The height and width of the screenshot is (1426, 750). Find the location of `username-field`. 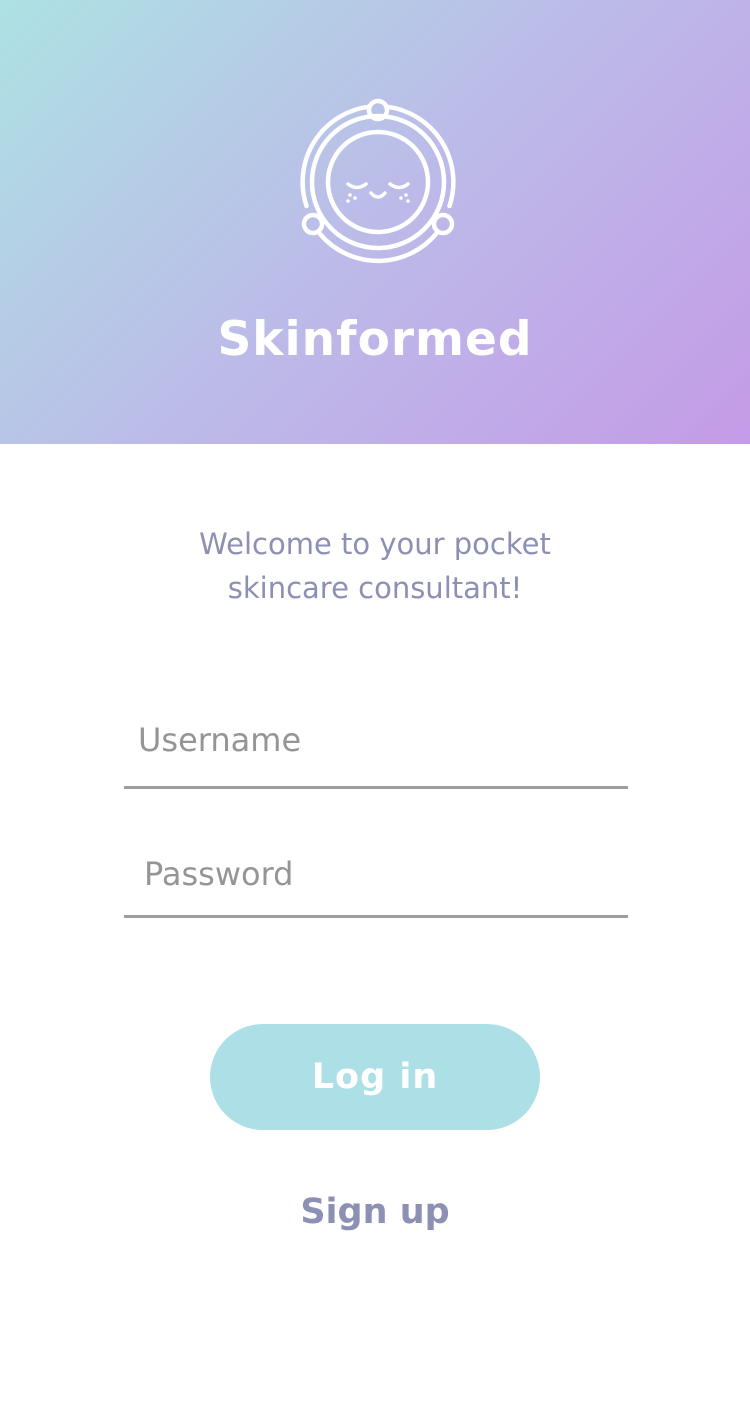

username-field is located at coordinates (376, 751).